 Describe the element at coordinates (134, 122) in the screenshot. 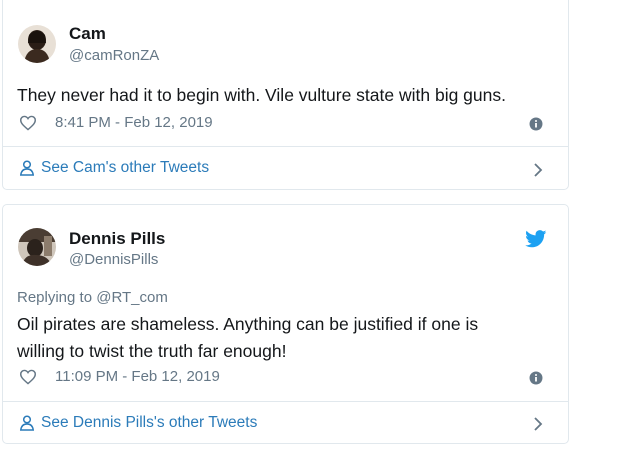

I see `timestamp: 8:41 PM - Feb 12, 2019` at that location.